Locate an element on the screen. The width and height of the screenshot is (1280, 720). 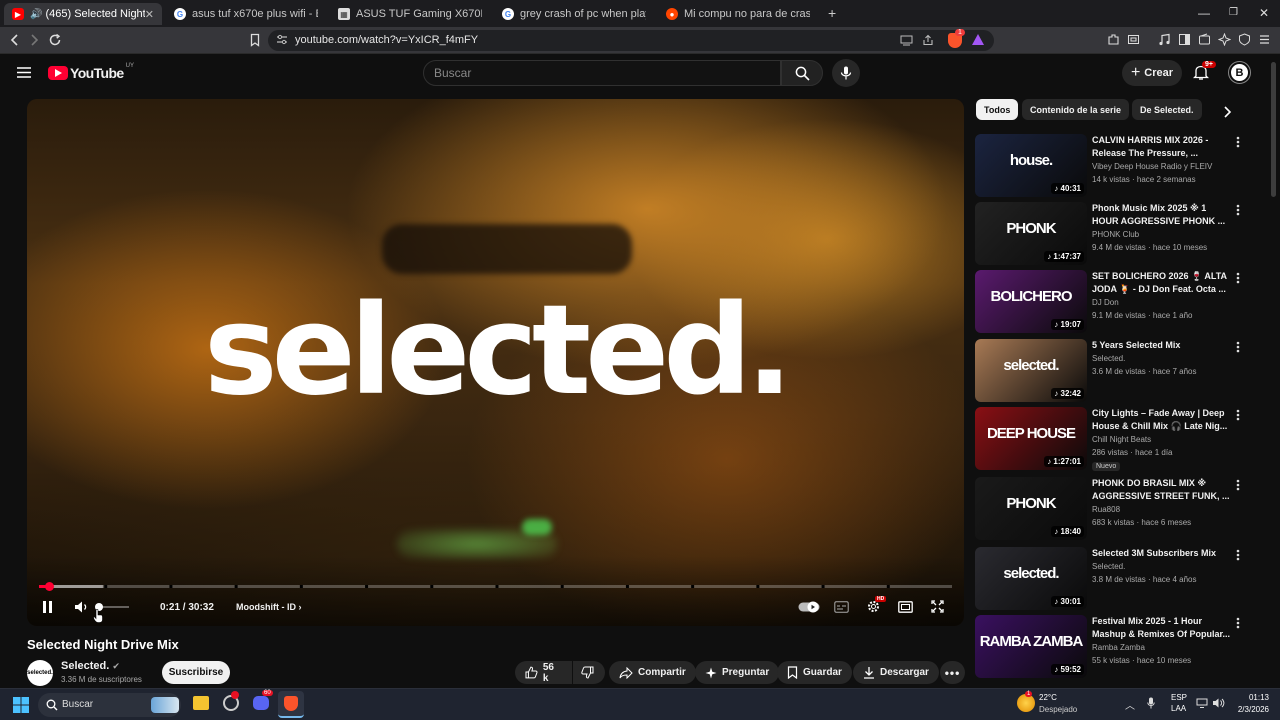
youtube-logo: YouTube UY is located at coordinates (91, 72).